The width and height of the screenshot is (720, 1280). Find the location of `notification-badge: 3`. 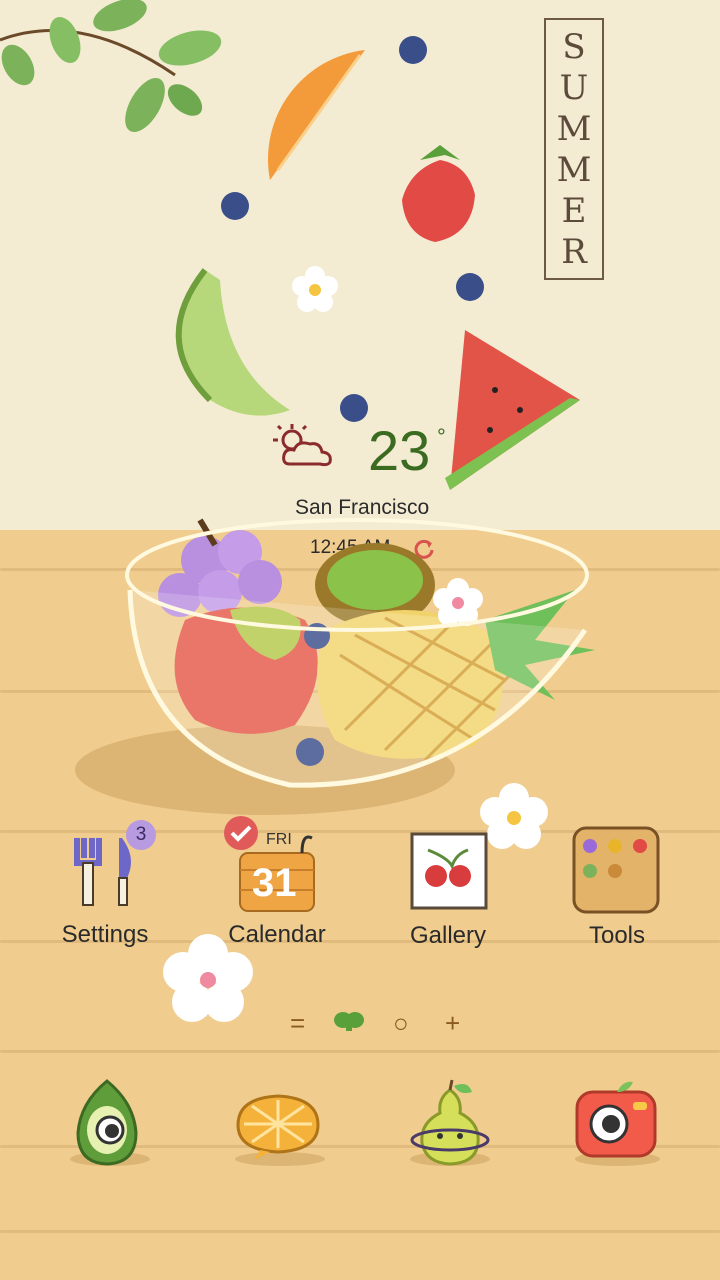

notification-badge: 3 is located at coordinates (141, 835).